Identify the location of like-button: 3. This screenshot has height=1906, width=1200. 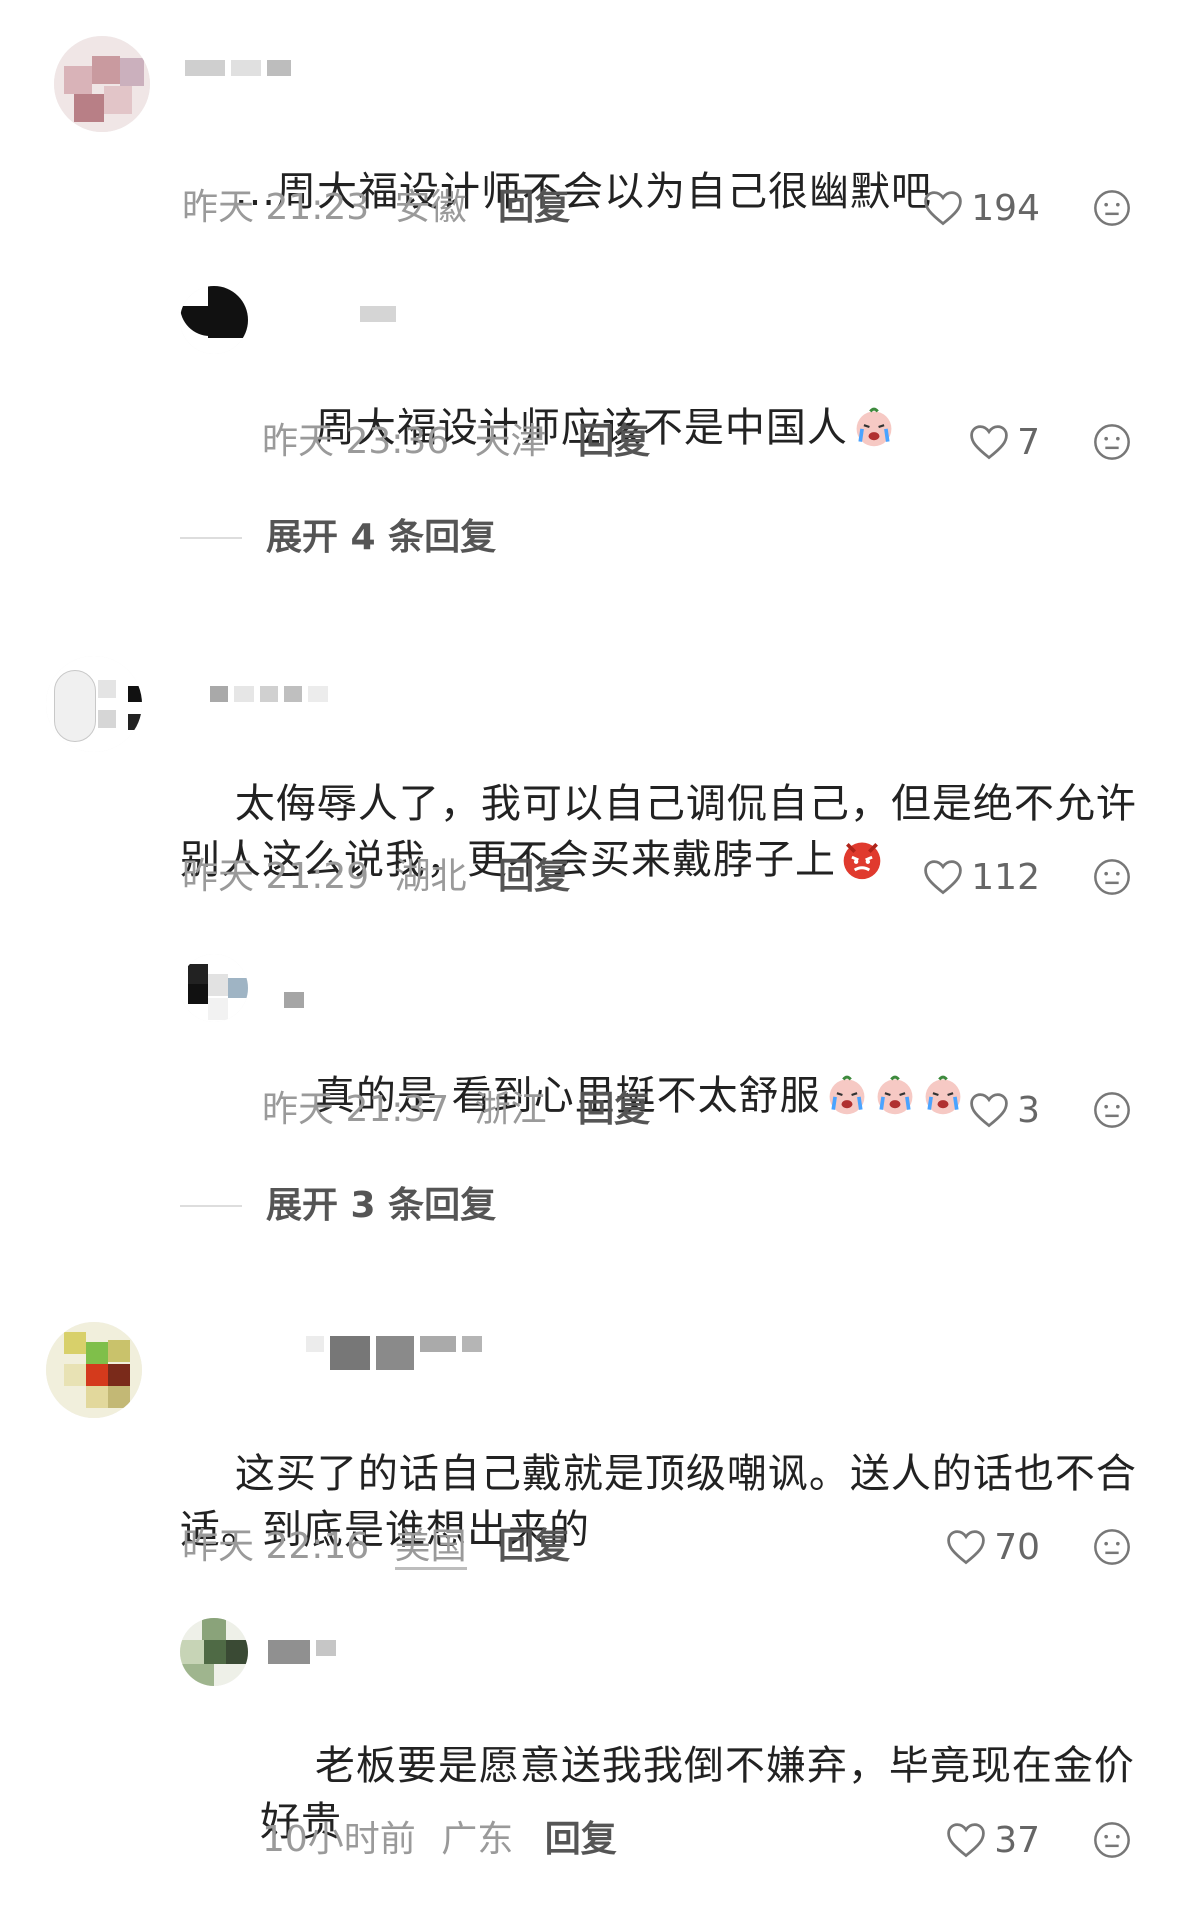
(975, 1110).